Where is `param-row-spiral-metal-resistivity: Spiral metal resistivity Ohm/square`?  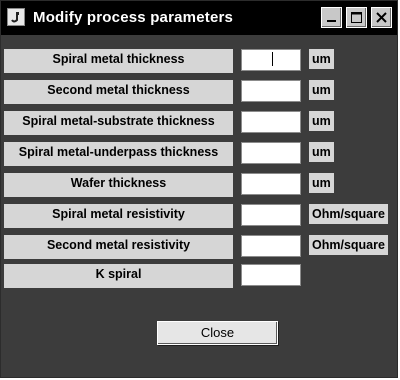
param-row-spiral-metal-resistivity: Spiral metal resistivity Ohm/square is located at coordinates (199, 217).